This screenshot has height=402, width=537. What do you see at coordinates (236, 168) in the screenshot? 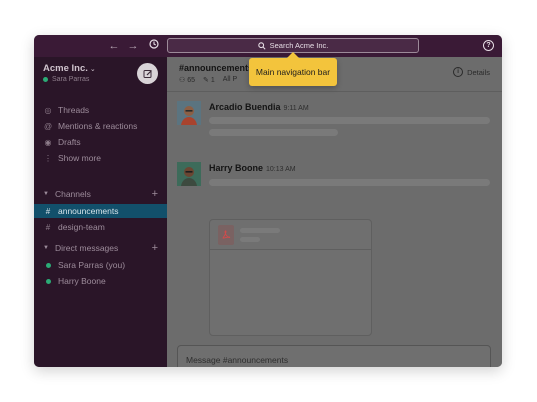
I see `sender-name: Harry Boone` at bounding box center [236, 168].